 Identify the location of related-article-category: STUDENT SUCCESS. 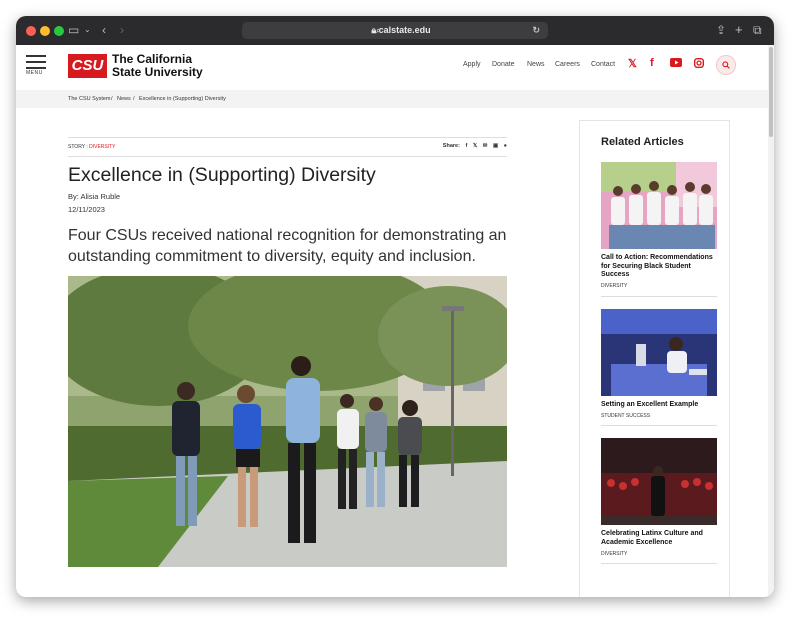
(626, 416).